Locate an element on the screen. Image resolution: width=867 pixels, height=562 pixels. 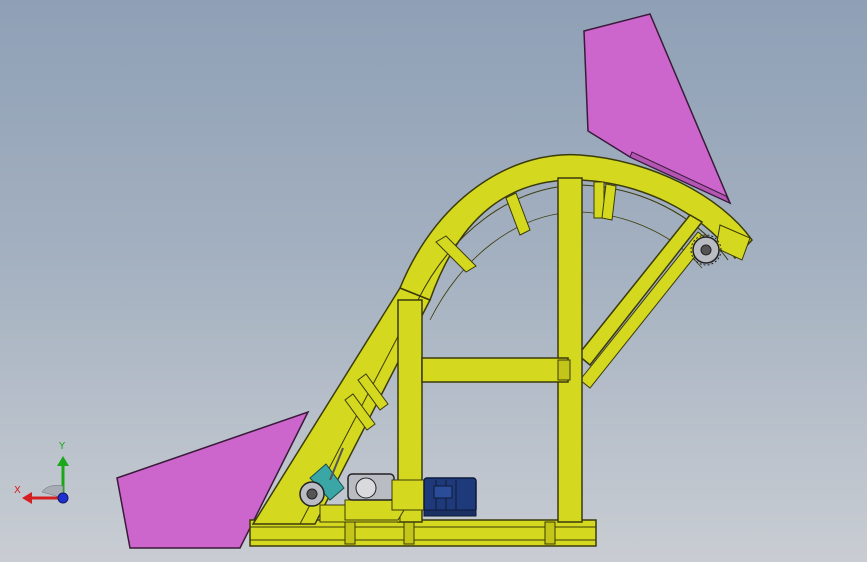
motor-terminal-box is located at coordinates (443, 492).